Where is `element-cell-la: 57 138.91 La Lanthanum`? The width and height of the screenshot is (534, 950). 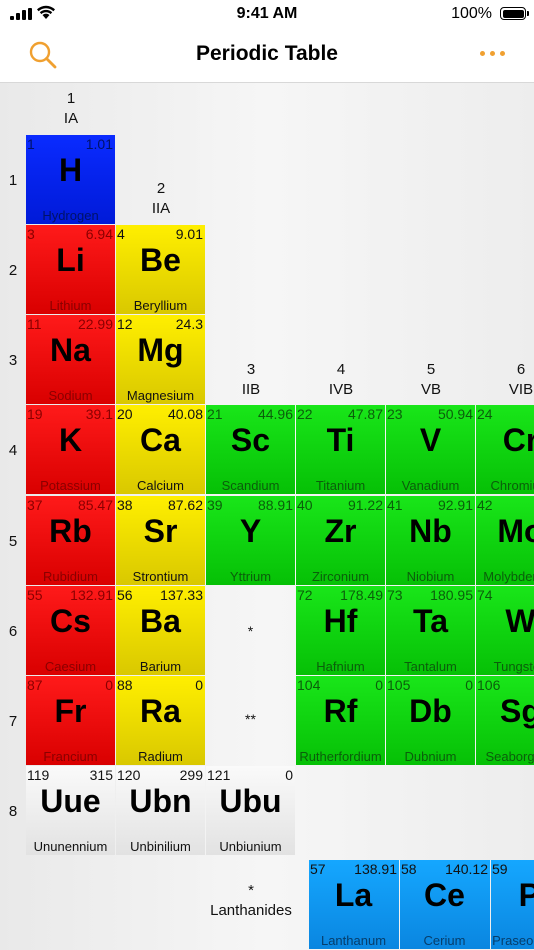
element-cell-la: 57 138.91 La Lanthanum is located at coordinates (354, 904).